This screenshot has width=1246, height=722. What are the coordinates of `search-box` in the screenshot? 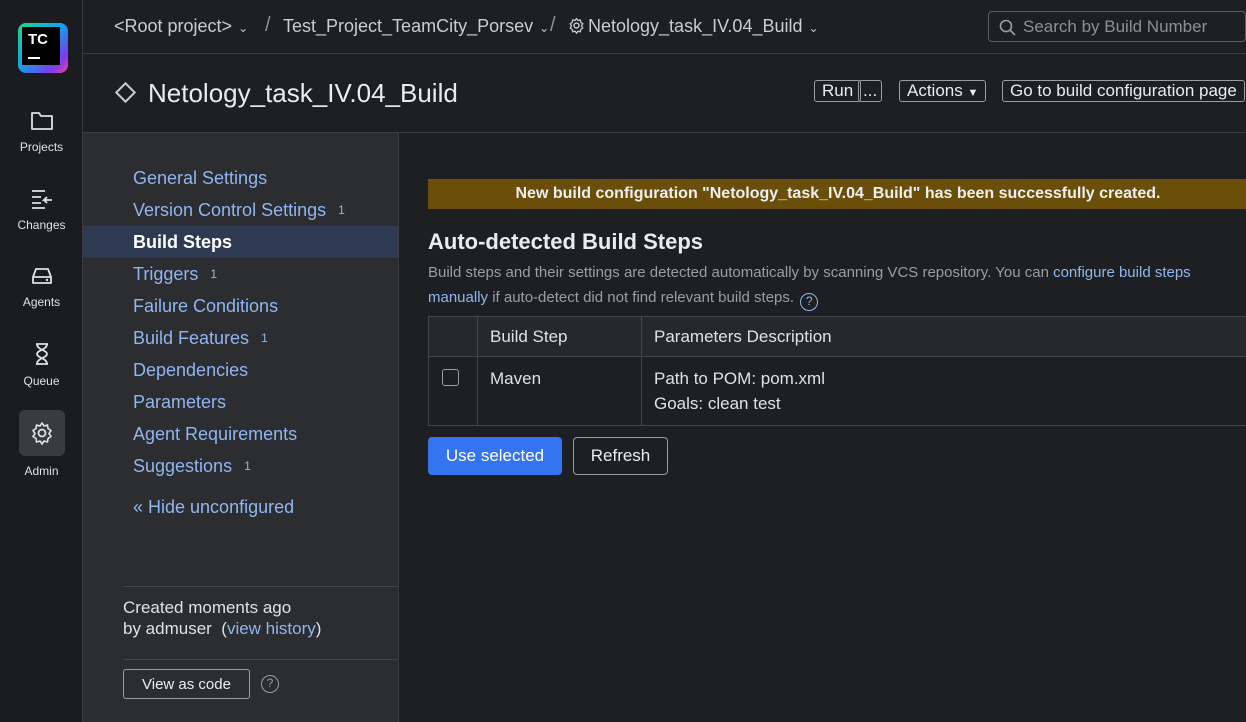 It's located at (1117, 26).